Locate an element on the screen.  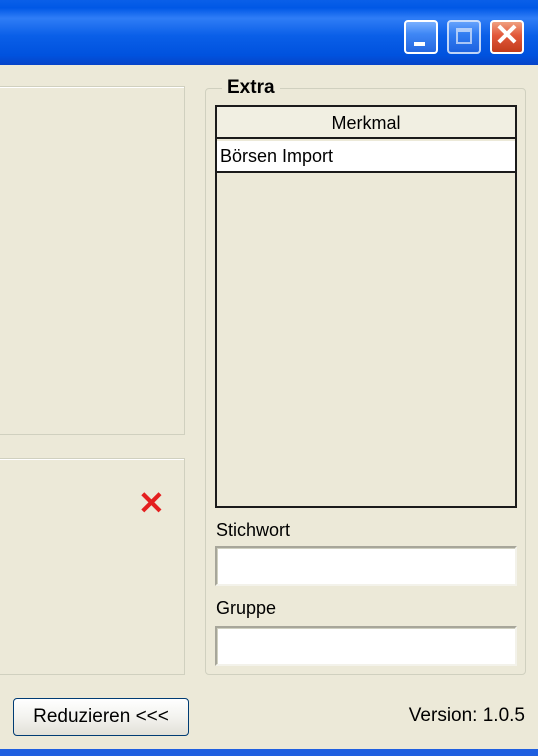
maximize-icon is located at coordinates (464, 36).